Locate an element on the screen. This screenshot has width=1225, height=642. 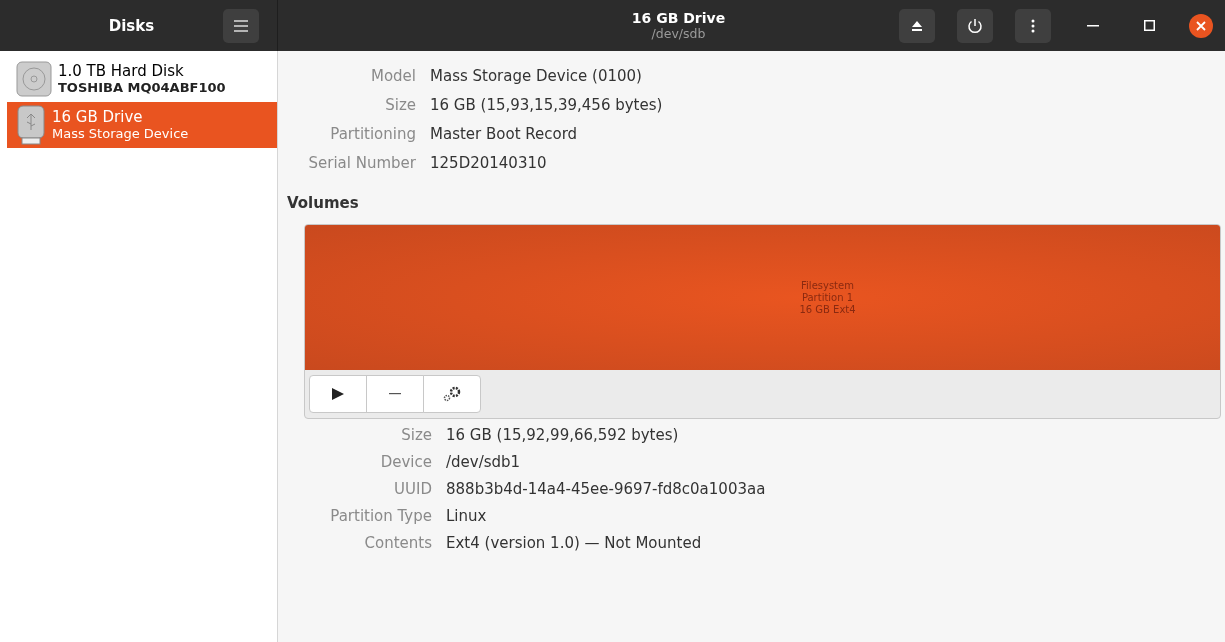
partition-label: 16 GB Ext4 is located at coordinates (827, 309).